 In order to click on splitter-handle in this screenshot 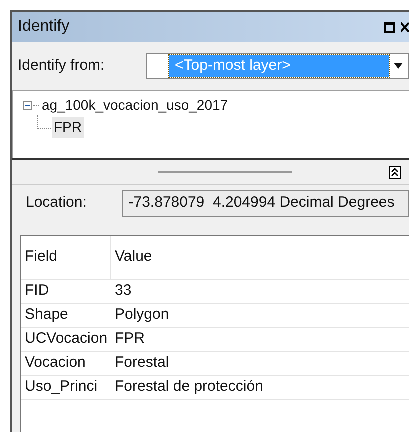, I will do `click(225, 172)`.